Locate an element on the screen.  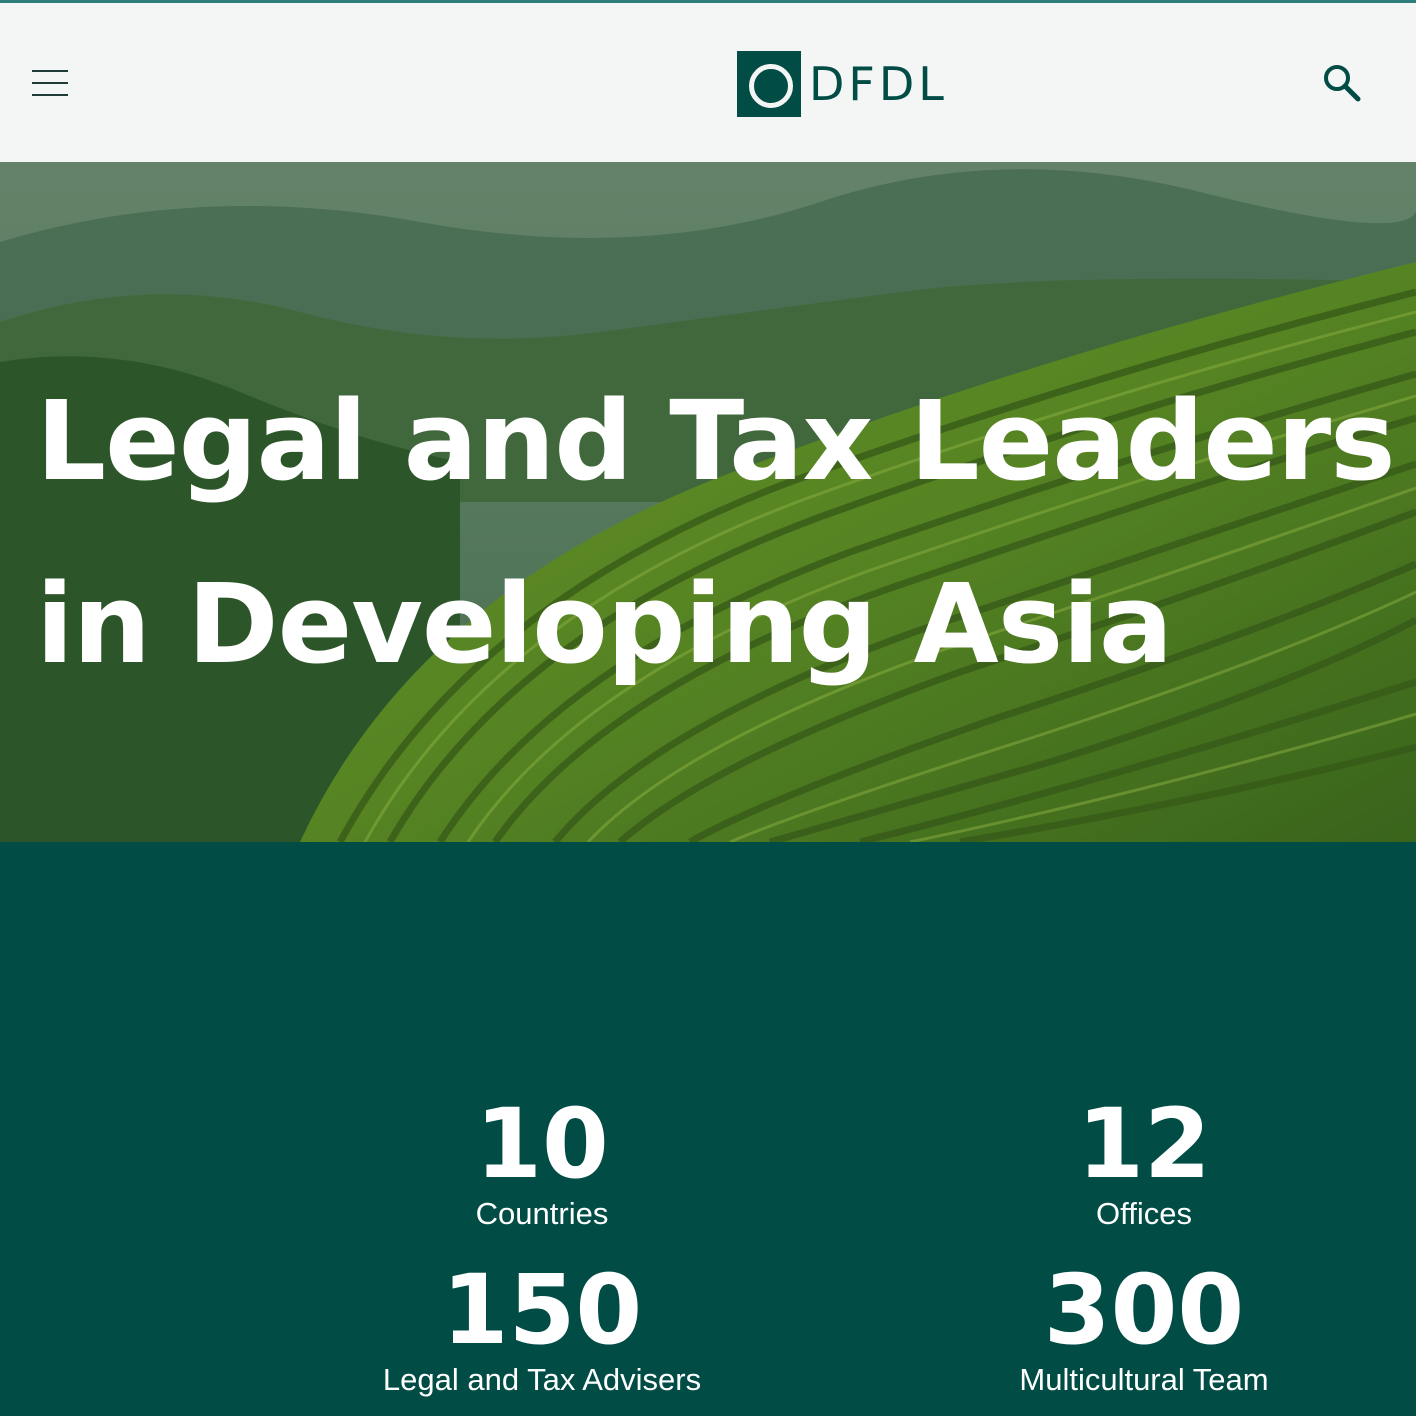
hamburger-menu-icon is located at coordinates (50, 84).